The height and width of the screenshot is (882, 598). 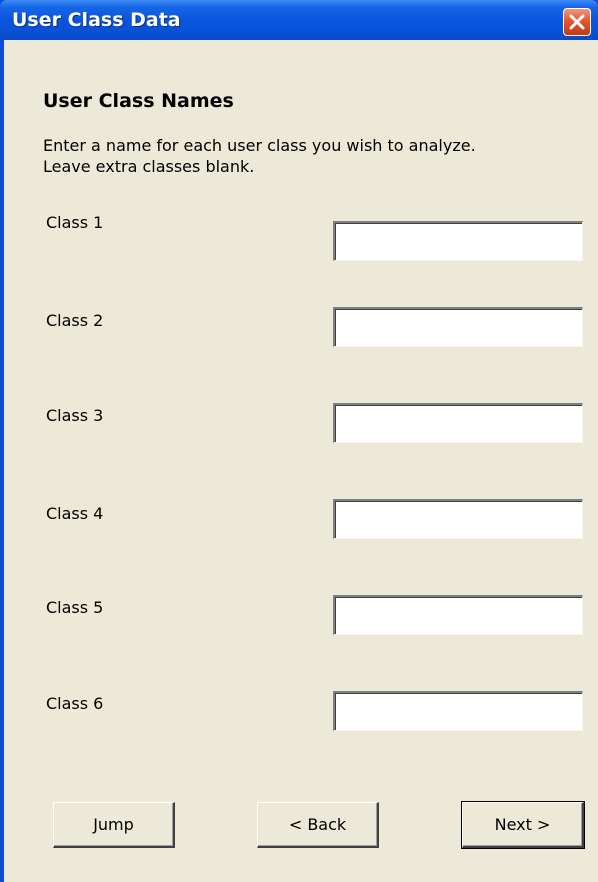 What do you see at coordinates (458, 241) in the screenshot?
I see `class-1-input` at bounding box center [458, 241].